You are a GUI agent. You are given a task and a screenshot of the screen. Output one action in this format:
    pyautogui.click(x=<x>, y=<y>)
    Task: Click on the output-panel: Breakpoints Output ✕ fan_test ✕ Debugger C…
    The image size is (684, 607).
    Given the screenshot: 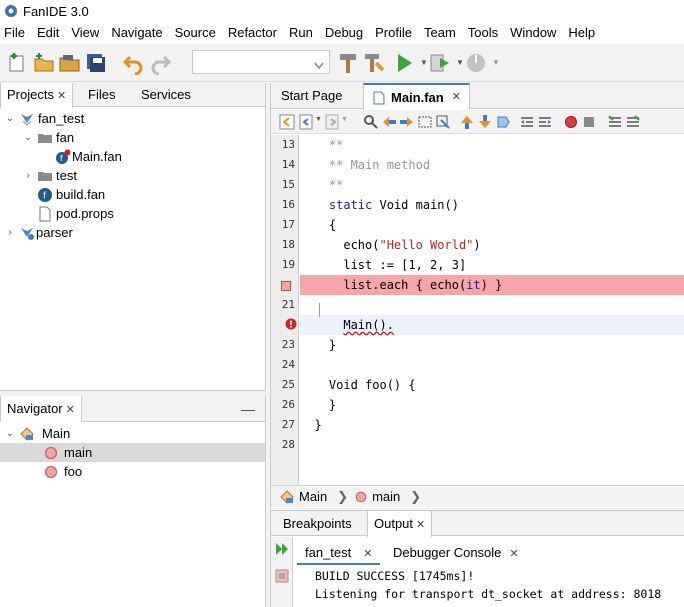 What is the action you would take?
    pyautogui.click(x=477, y=558)
    